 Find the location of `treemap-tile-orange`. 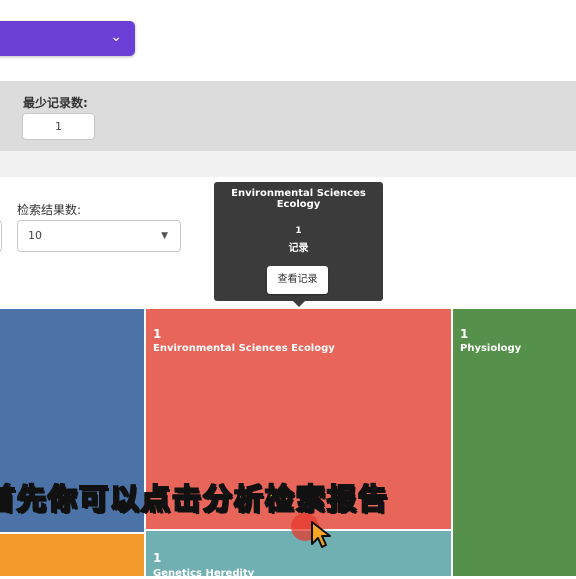

treemap-tile-orange is located at coordinates (72, 555).